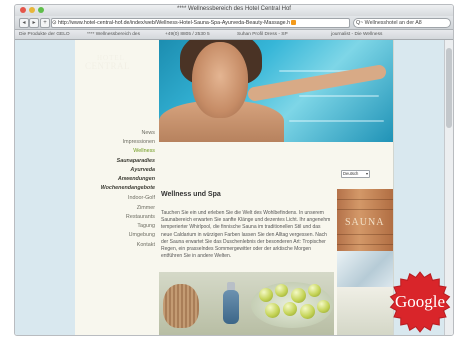 Image resolution: width=465 pixels, height=338 pixels. I want to click on nav-item-zimmer: Zimmer, so click(146, 208).